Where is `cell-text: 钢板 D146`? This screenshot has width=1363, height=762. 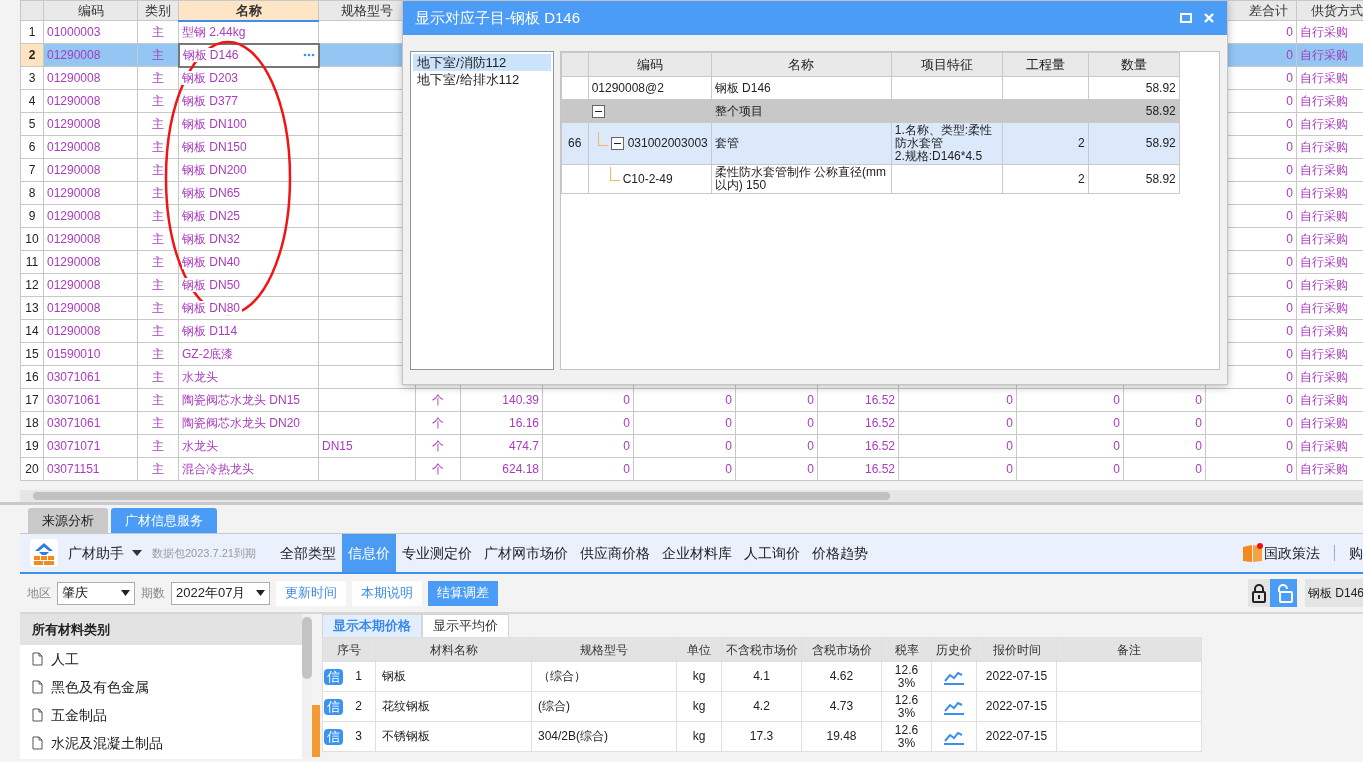
cell-text: 钢板 D146 is located at coordinates (211, 55).